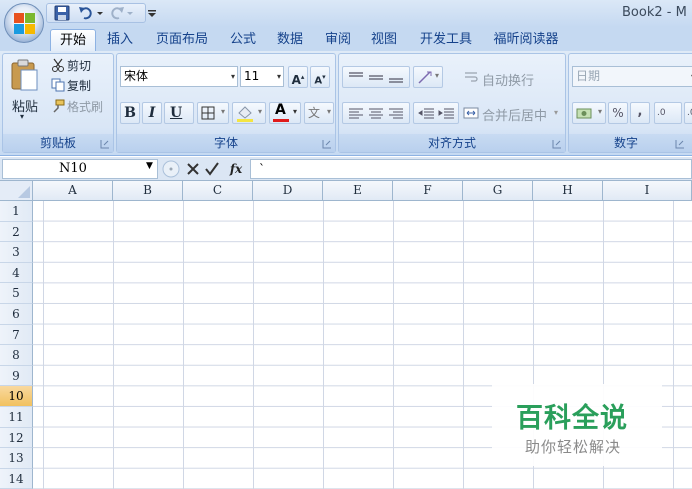 The image size is (692, 489). What do you see at coordinates (376, 77) in the screenshot?
I see `vertical-align-buttons` at bounding box center [376, 77].